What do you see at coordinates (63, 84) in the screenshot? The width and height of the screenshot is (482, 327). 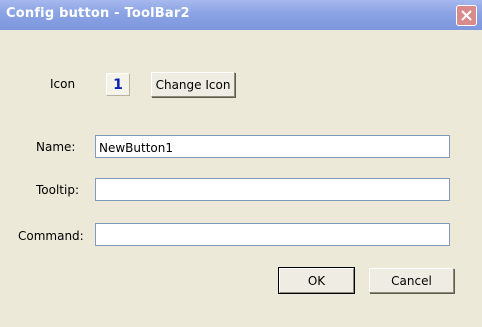 I see `icon-label: Icon` at bounding box center [63, 84].